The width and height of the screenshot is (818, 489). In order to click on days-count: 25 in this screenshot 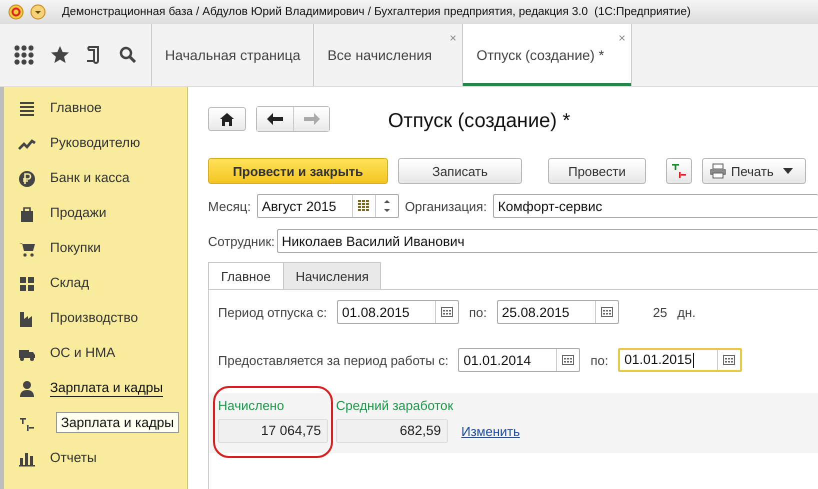, I will do `click(660, 312)`.